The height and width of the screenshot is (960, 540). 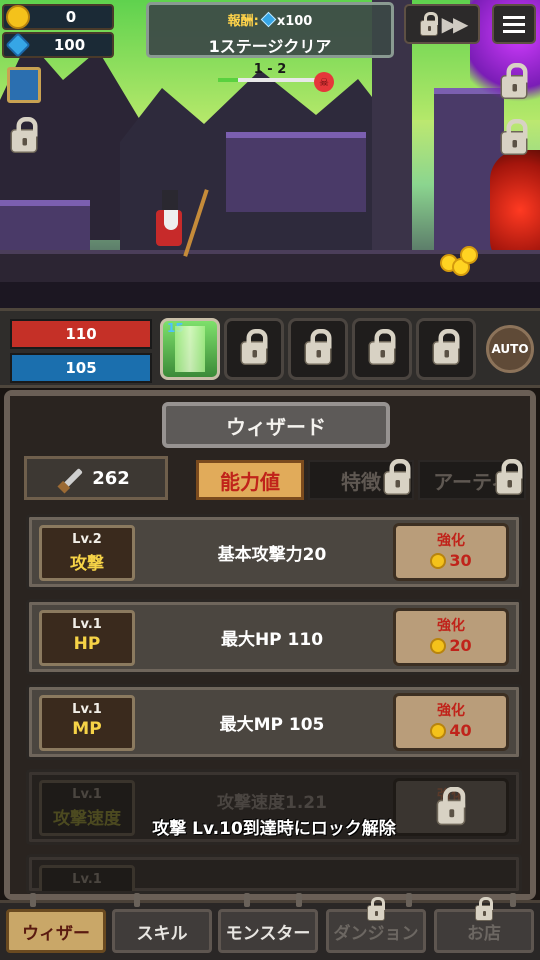 I want to click on nav-label: スキル, so click(x=162, y=933).